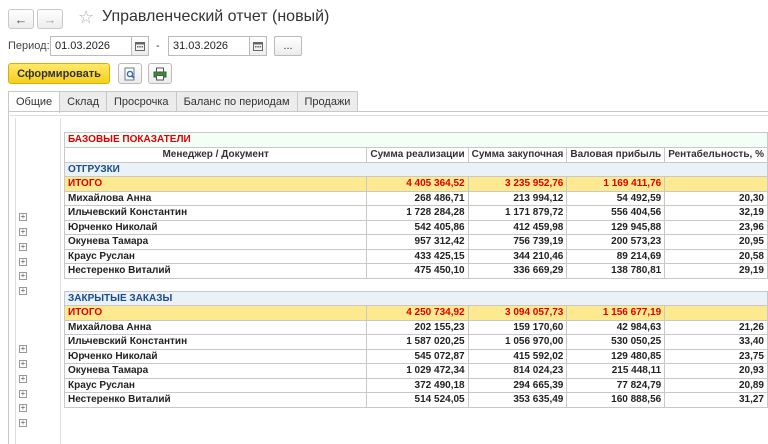  I want to click on printer-icon, so click(160, 73).